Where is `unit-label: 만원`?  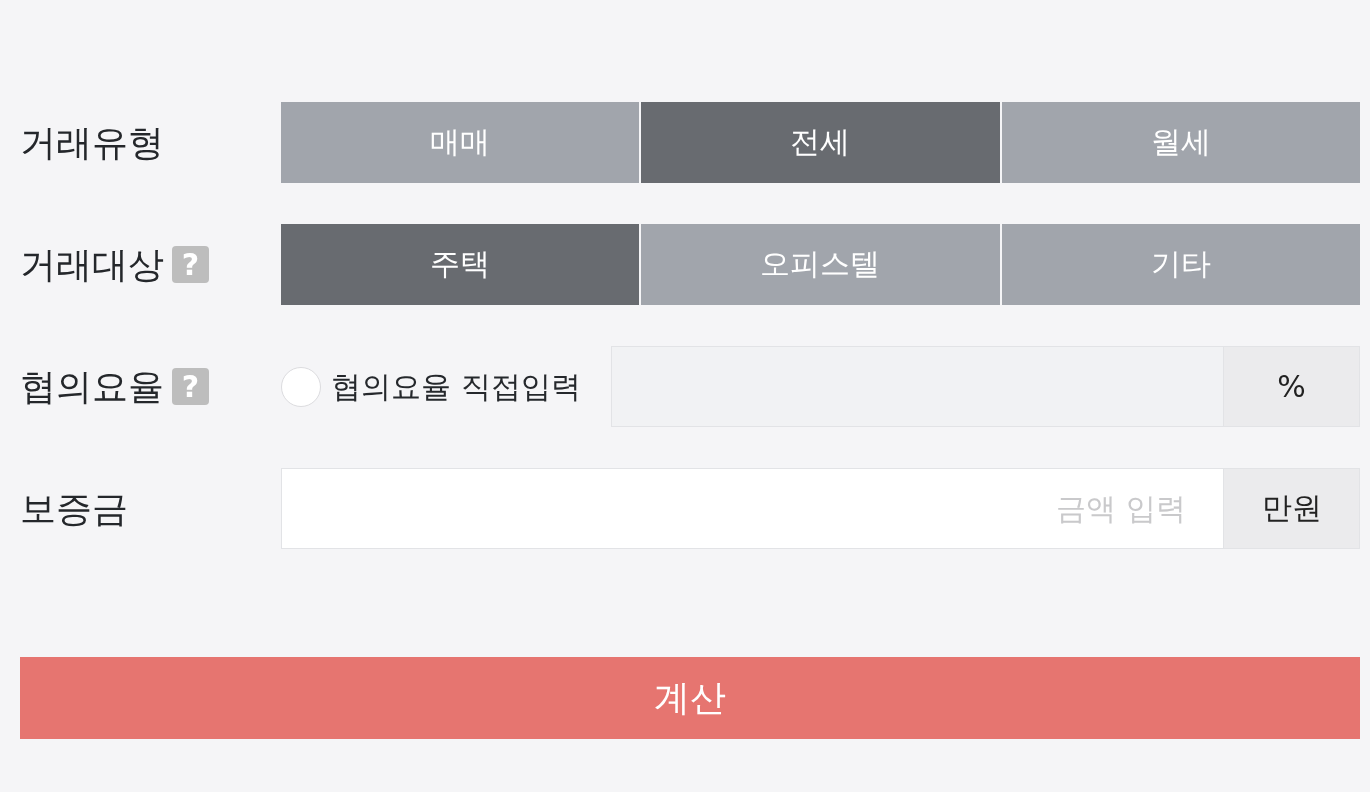
unit-label: 만원 is located at coordinates (1292, 508).